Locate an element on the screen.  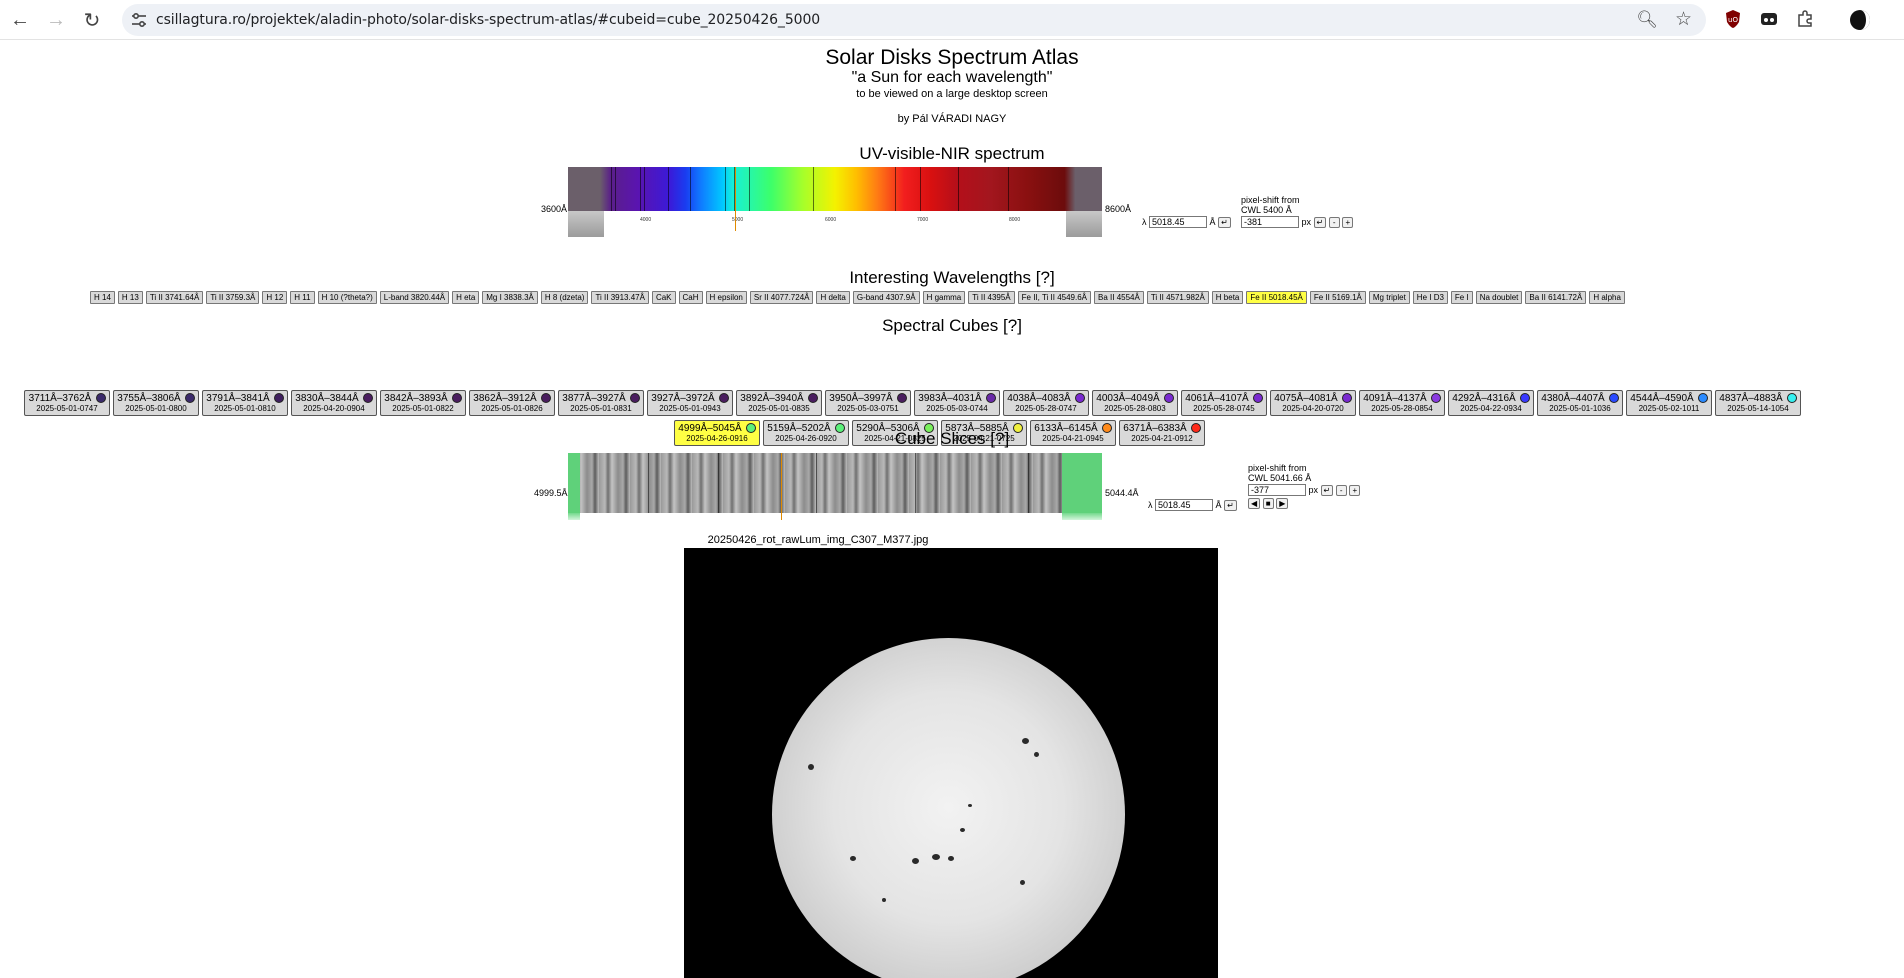
spectrum-shift-plus-button: + is located at coordinates (1348, 223).